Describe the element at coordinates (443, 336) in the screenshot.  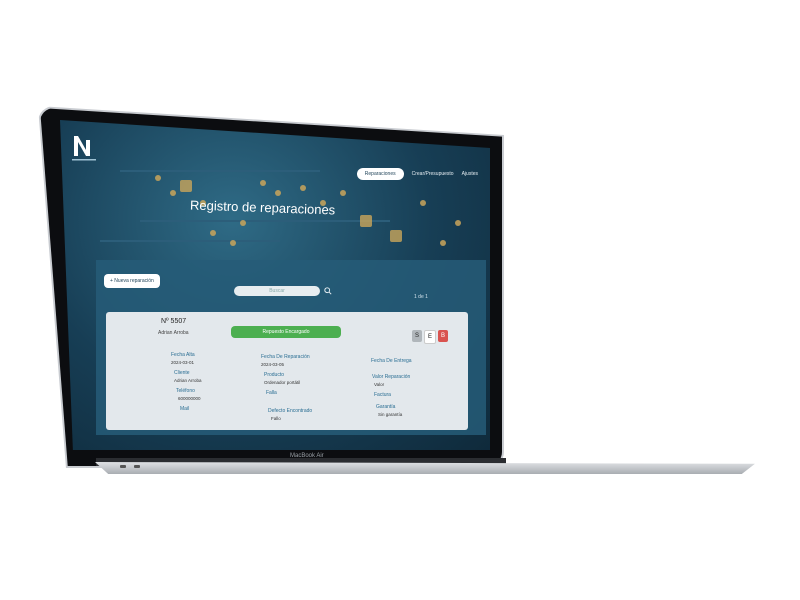
I see `action-button-b: B` at that location.